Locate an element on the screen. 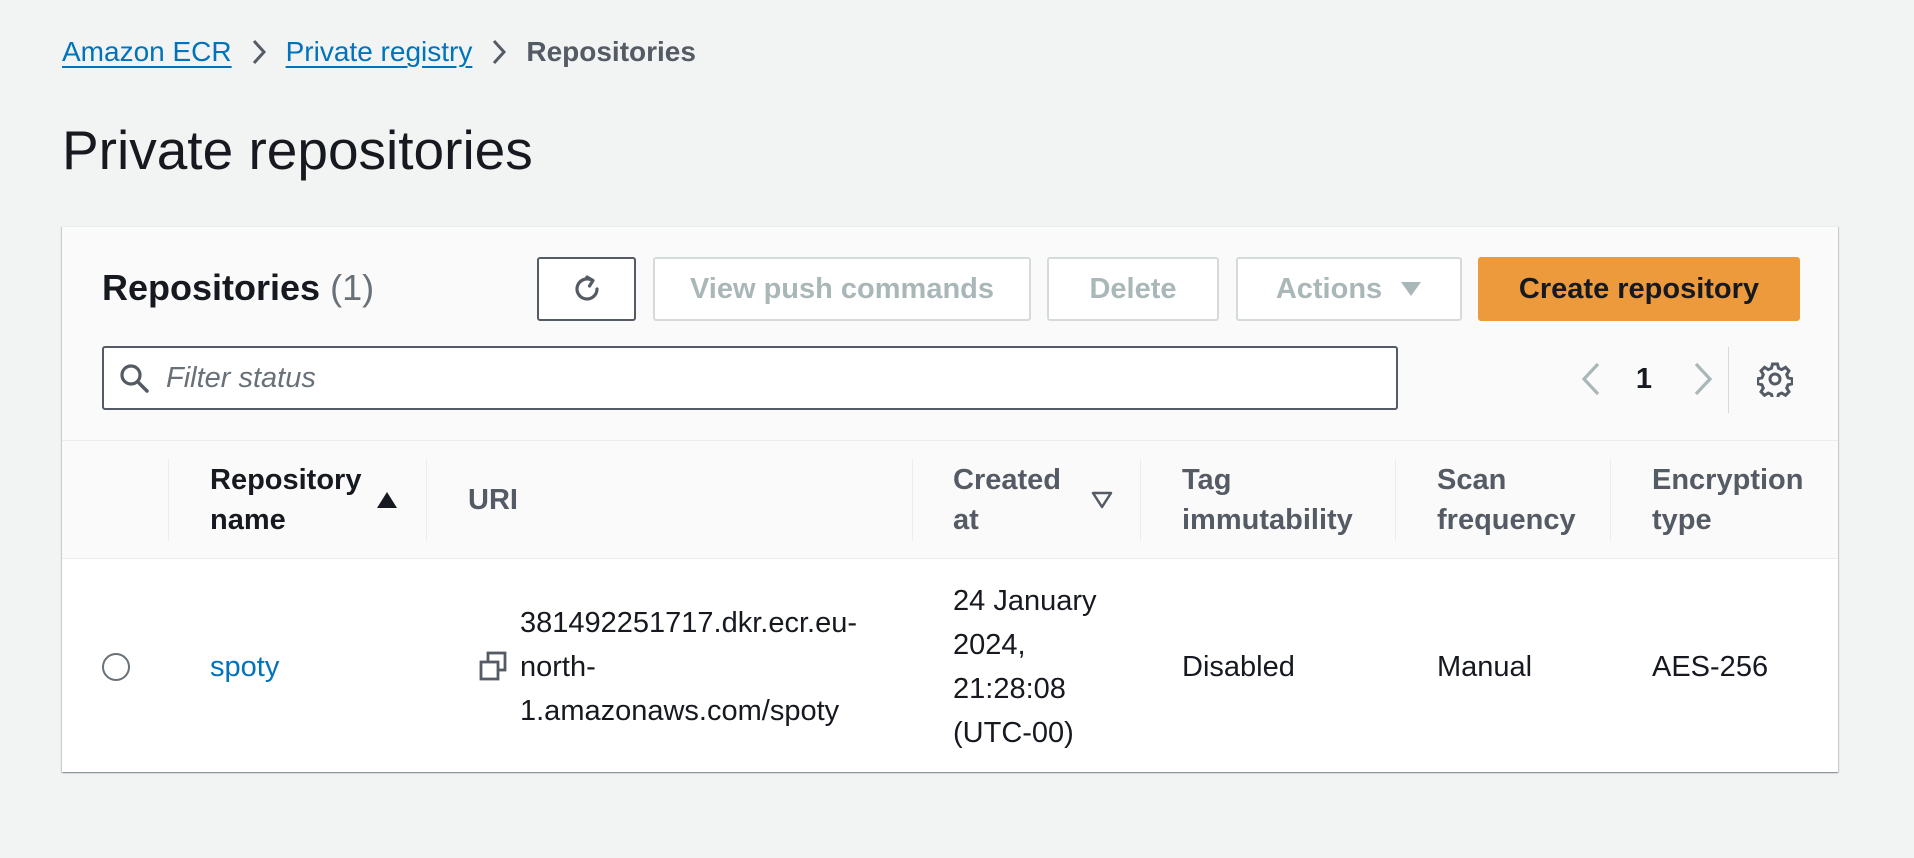  breadcrumb: Amazon ECR Private registry Repositories is located at coordinates (379, 52).